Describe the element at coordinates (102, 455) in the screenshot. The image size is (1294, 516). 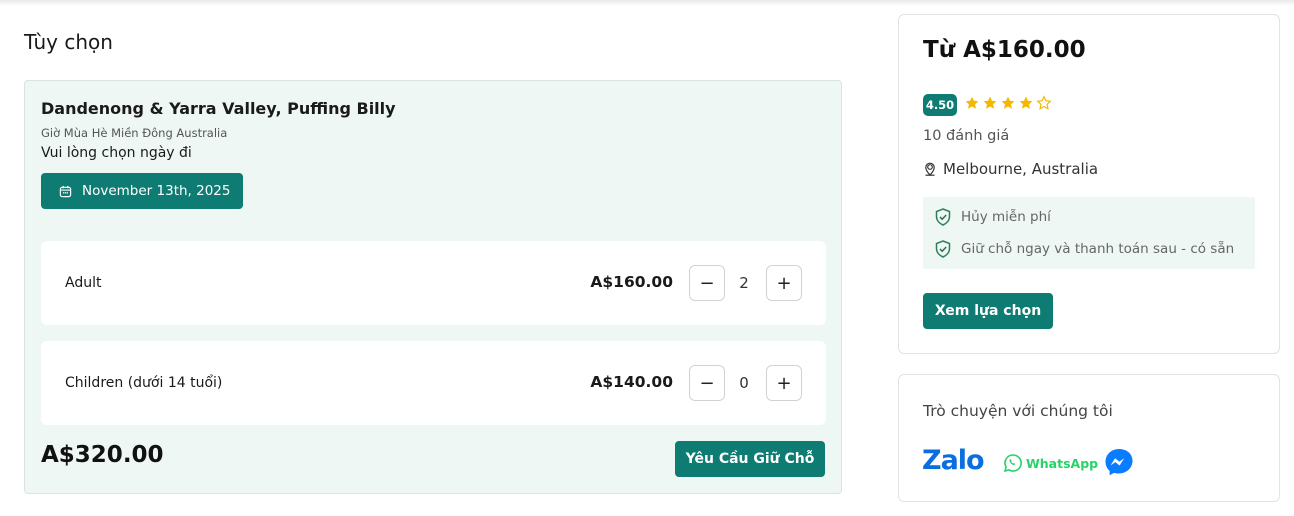
I see `total-price: A$320.00` at that location.